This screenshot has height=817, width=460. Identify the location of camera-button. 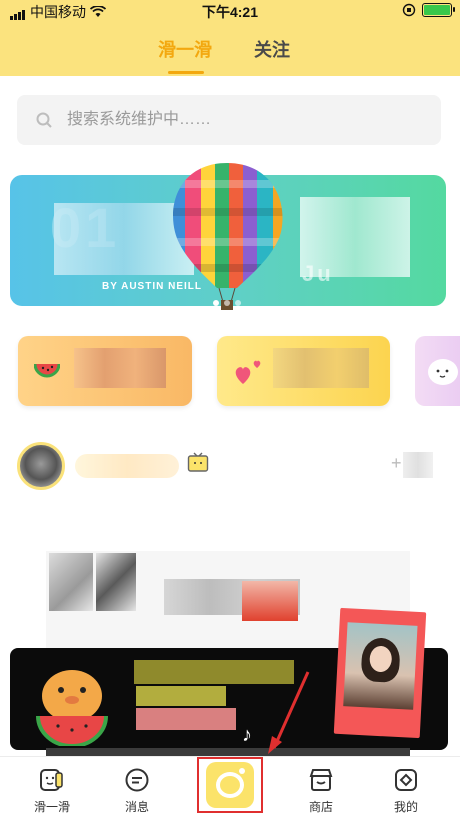
(230, 785).